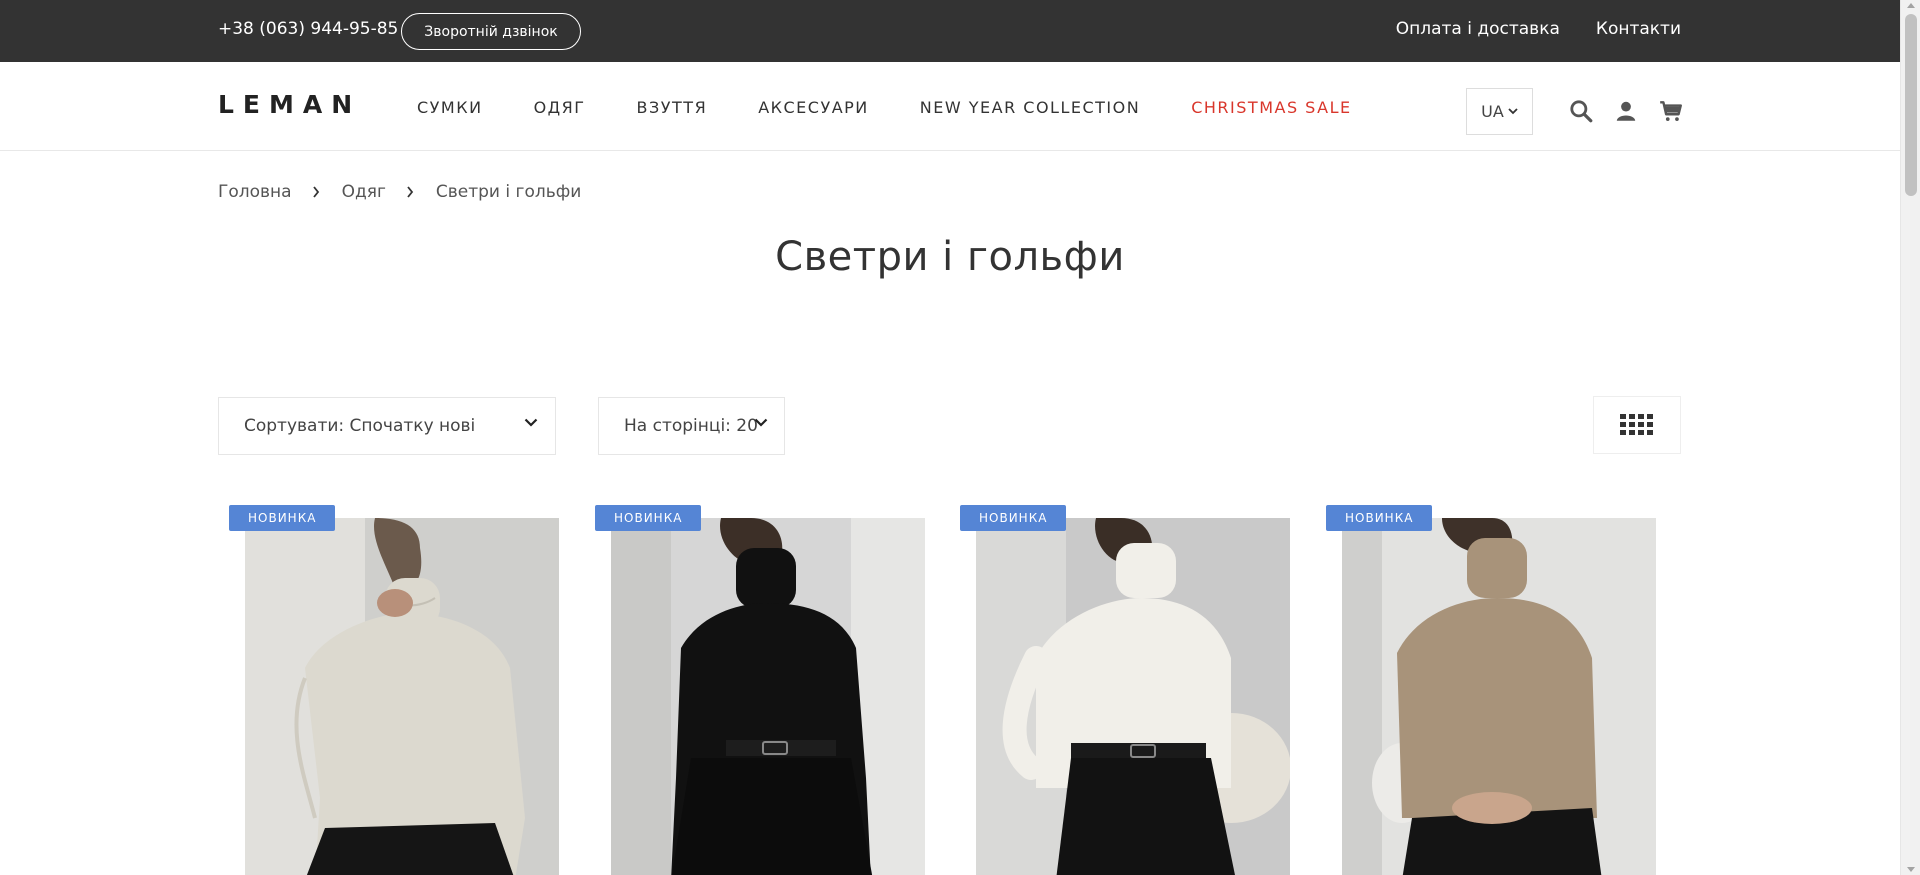  I want to click on phone-number: +38 (063) 944-95-85, so click(308, 29).